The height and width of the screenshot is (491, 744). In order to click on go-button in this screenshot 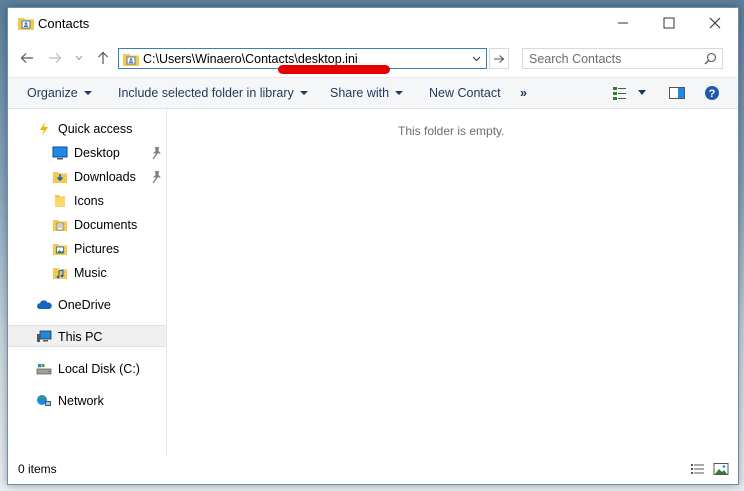, I will do `click(499, 58)`.